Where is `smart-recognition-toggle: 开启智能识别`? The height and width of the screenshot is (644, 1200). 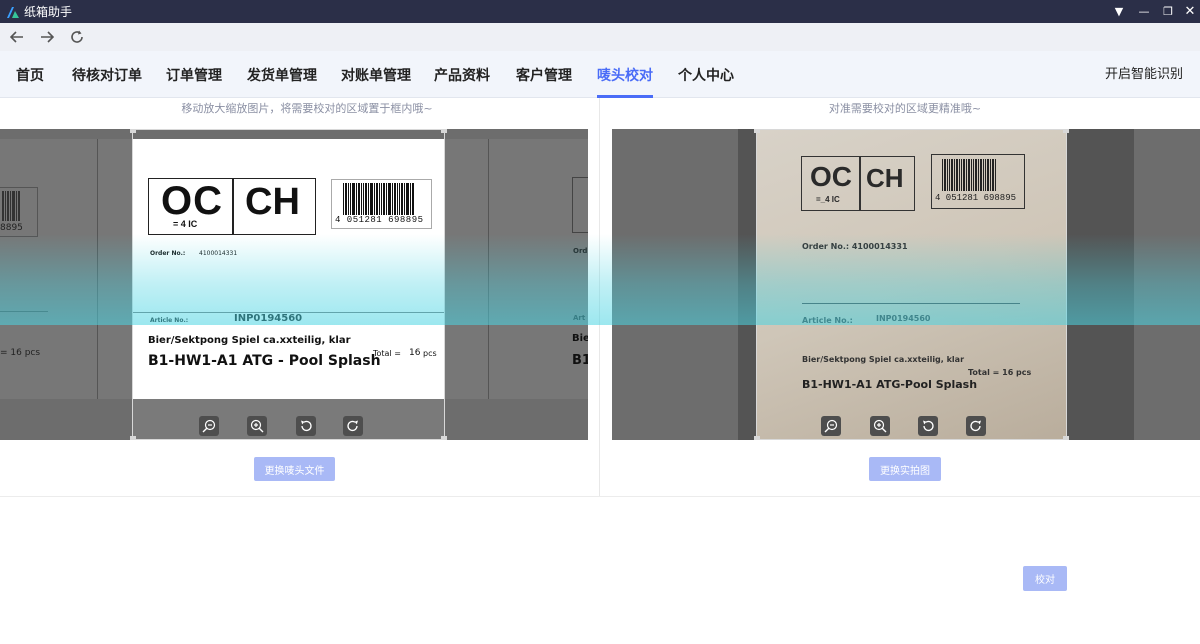 smart-recognition-toggle: 开启智能识别 is located at coordinates (1144, 74).